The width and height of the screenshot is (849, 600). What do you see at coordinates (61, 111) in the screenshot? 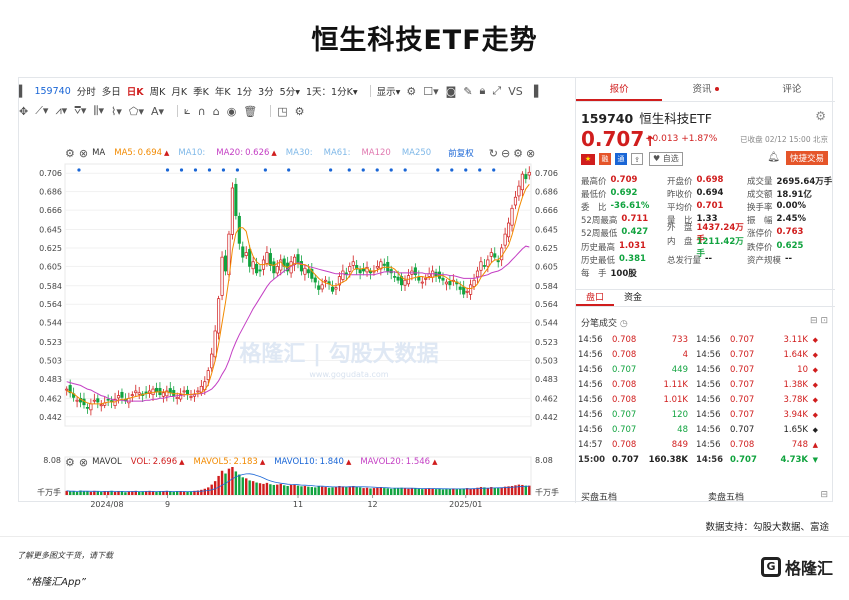
I see `channel-tool-icon: ⩘▾` at bounding box center [61, 111].